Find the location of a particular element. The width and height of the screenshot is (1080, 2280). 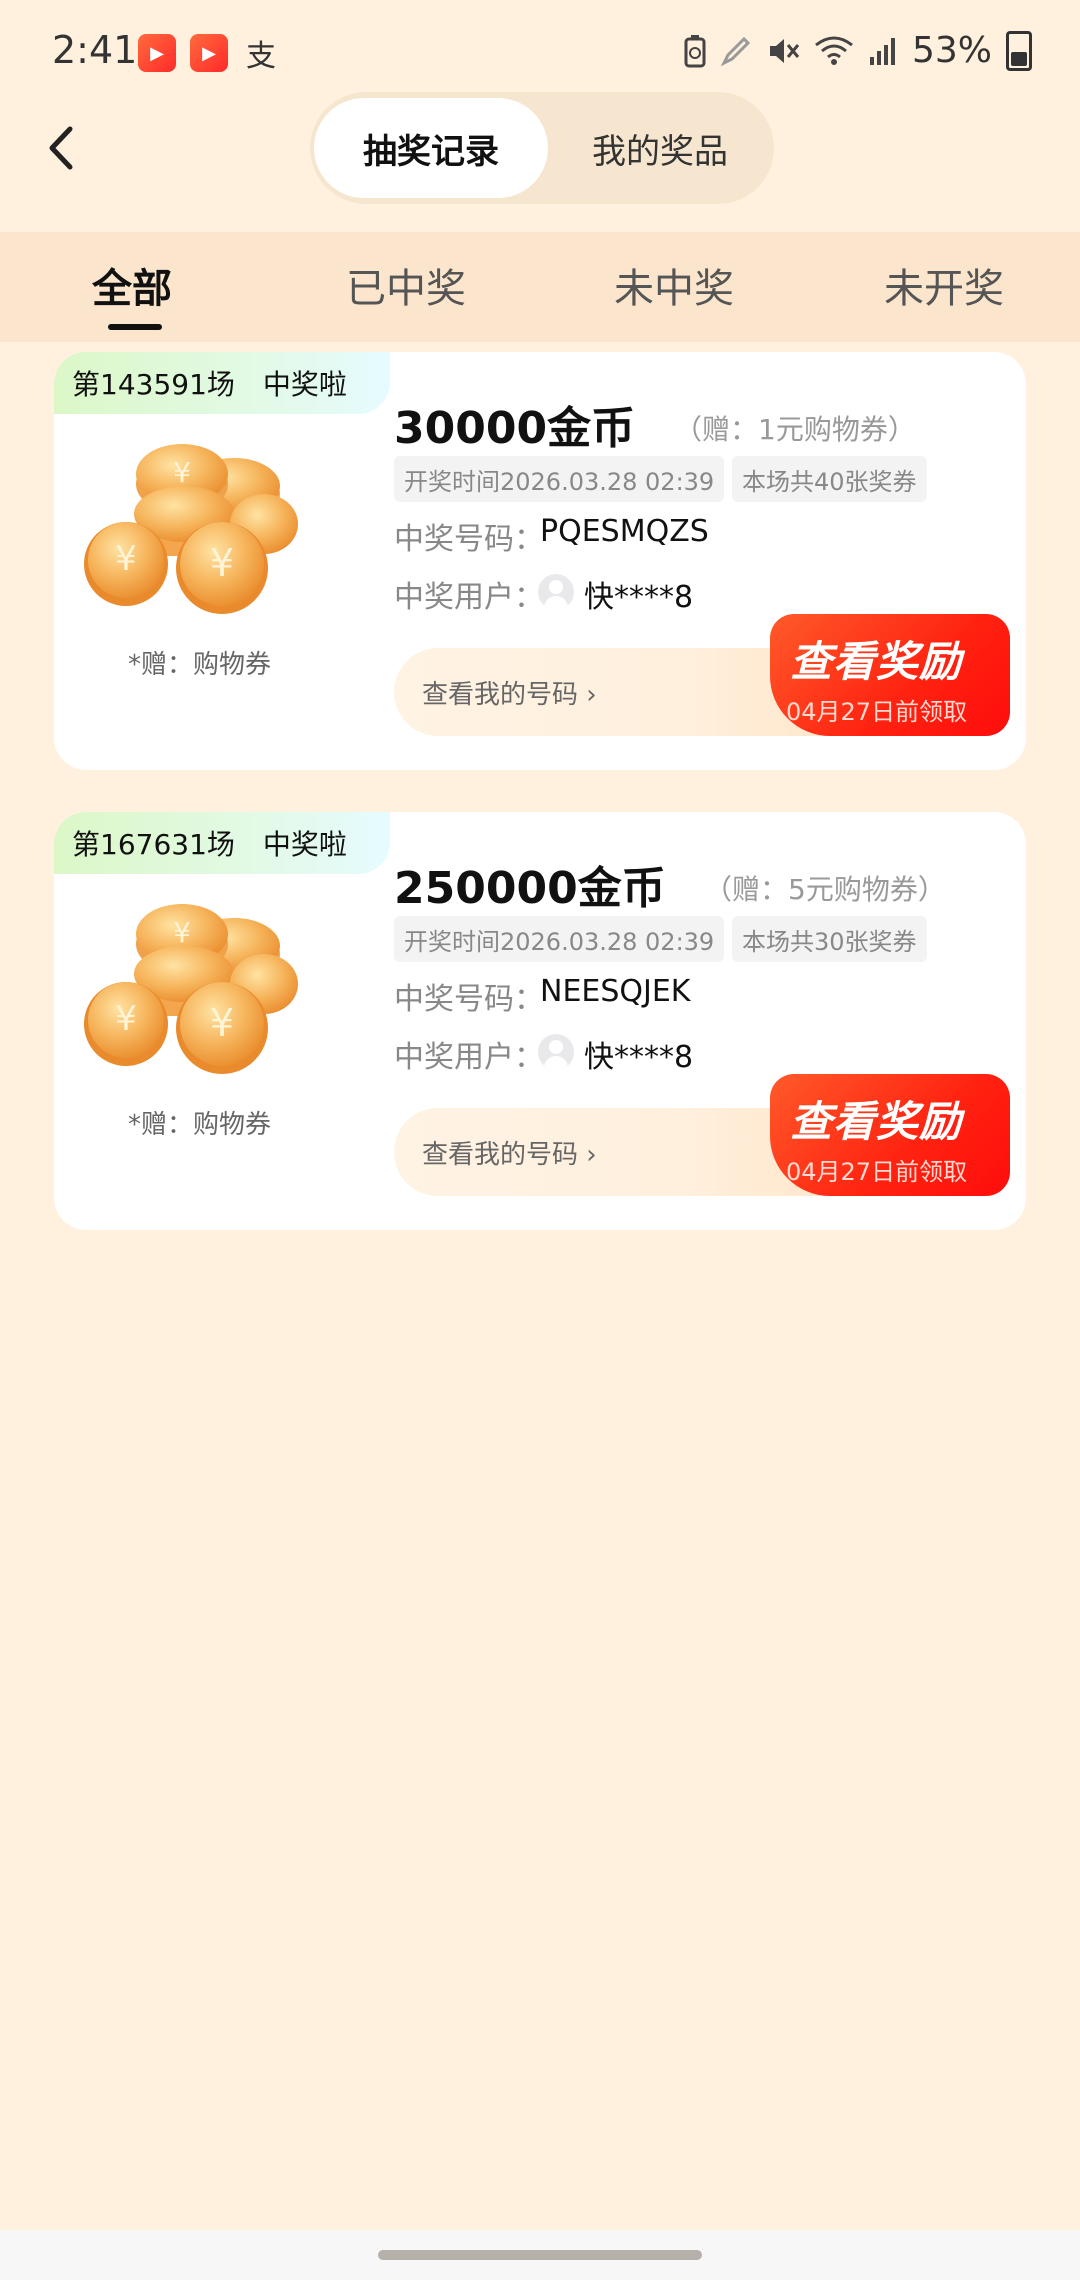

chevron-left-icon is located at coordinates (61, 148).